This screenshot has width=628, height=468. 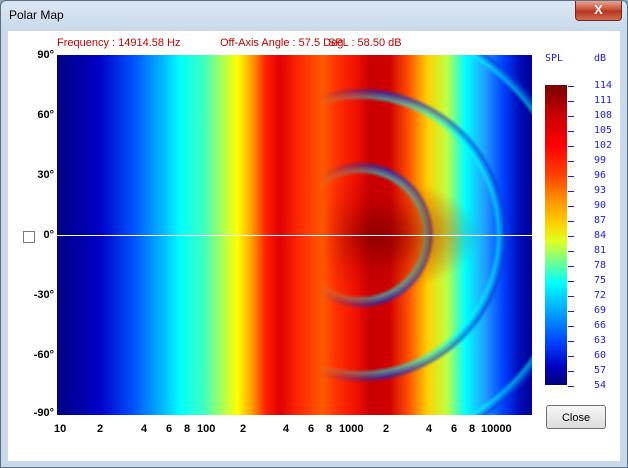 What do you see at coordinates (365, 43) in the screenshot?
I see `spl-readout: SPL : 58.50 dB` at bounding box center [365, 43].